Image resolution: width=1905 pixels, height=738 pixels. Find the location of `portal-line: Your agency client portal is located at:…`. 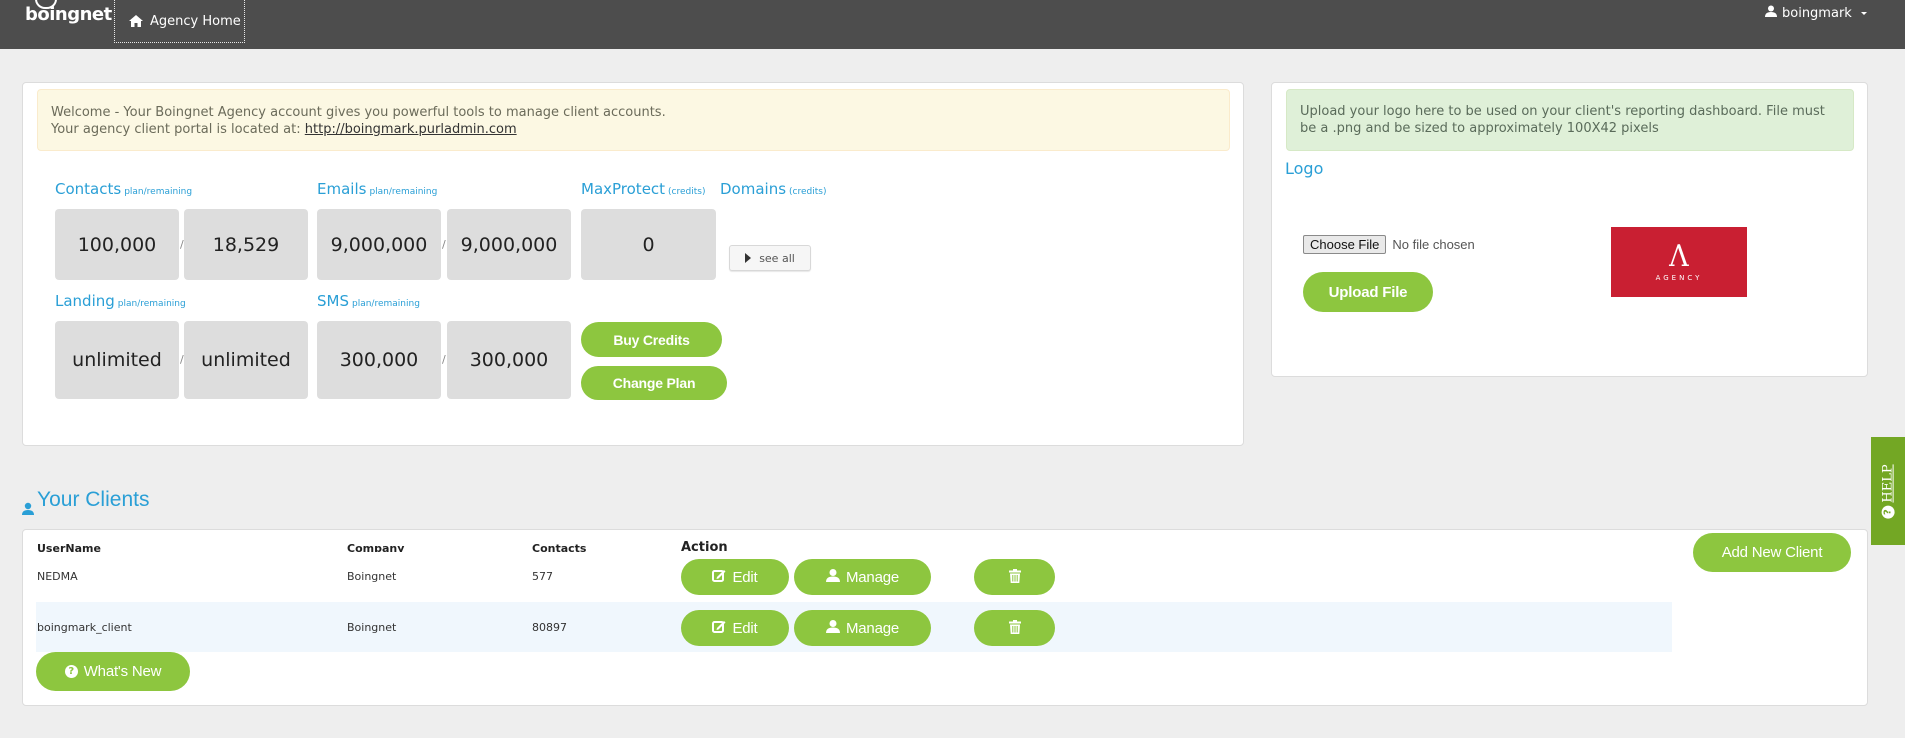

portal-line: Your agency client portal is located at:… is located at coordinates (633, 129).